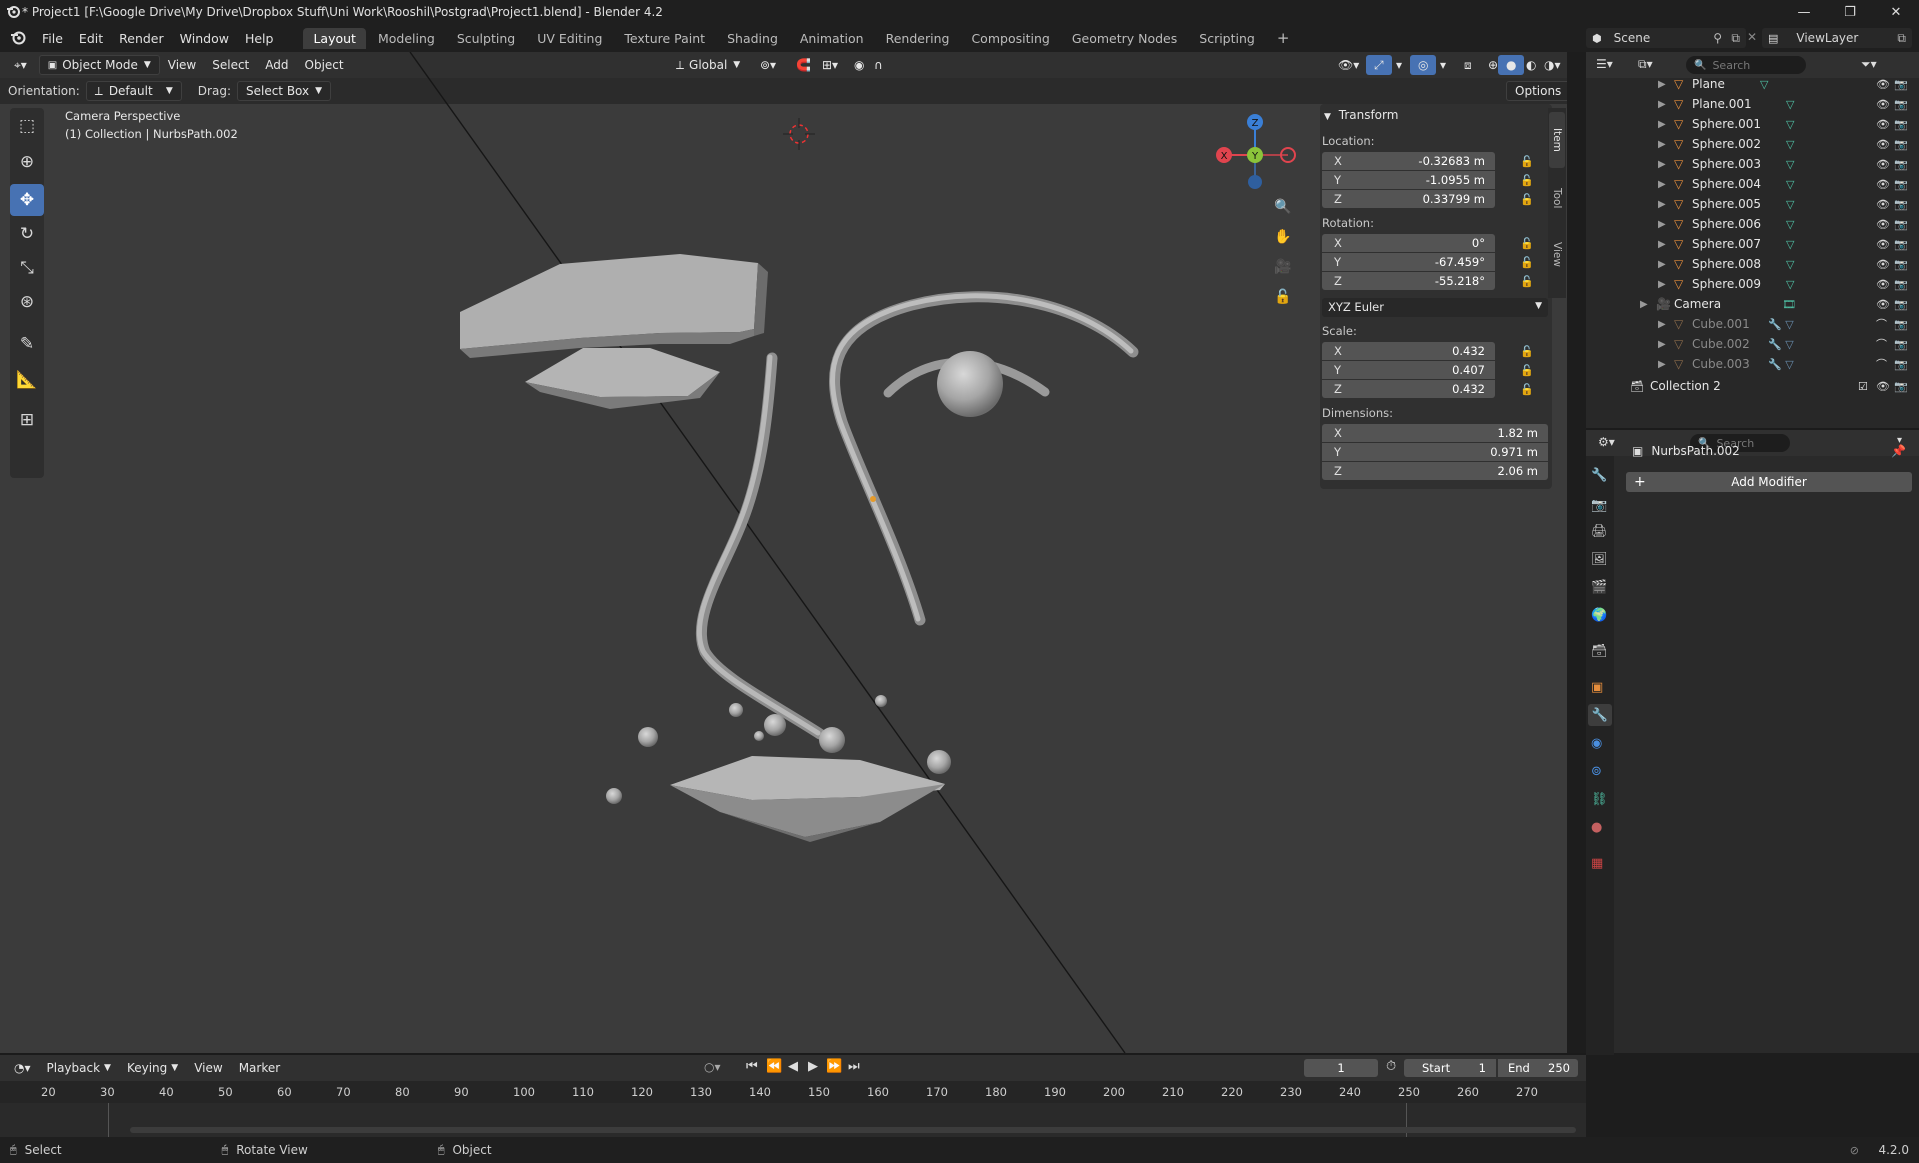  Describe the element at coordinates (854, 1066) in the screenshot. I see `jump-end-icon: ⏭` at that location.